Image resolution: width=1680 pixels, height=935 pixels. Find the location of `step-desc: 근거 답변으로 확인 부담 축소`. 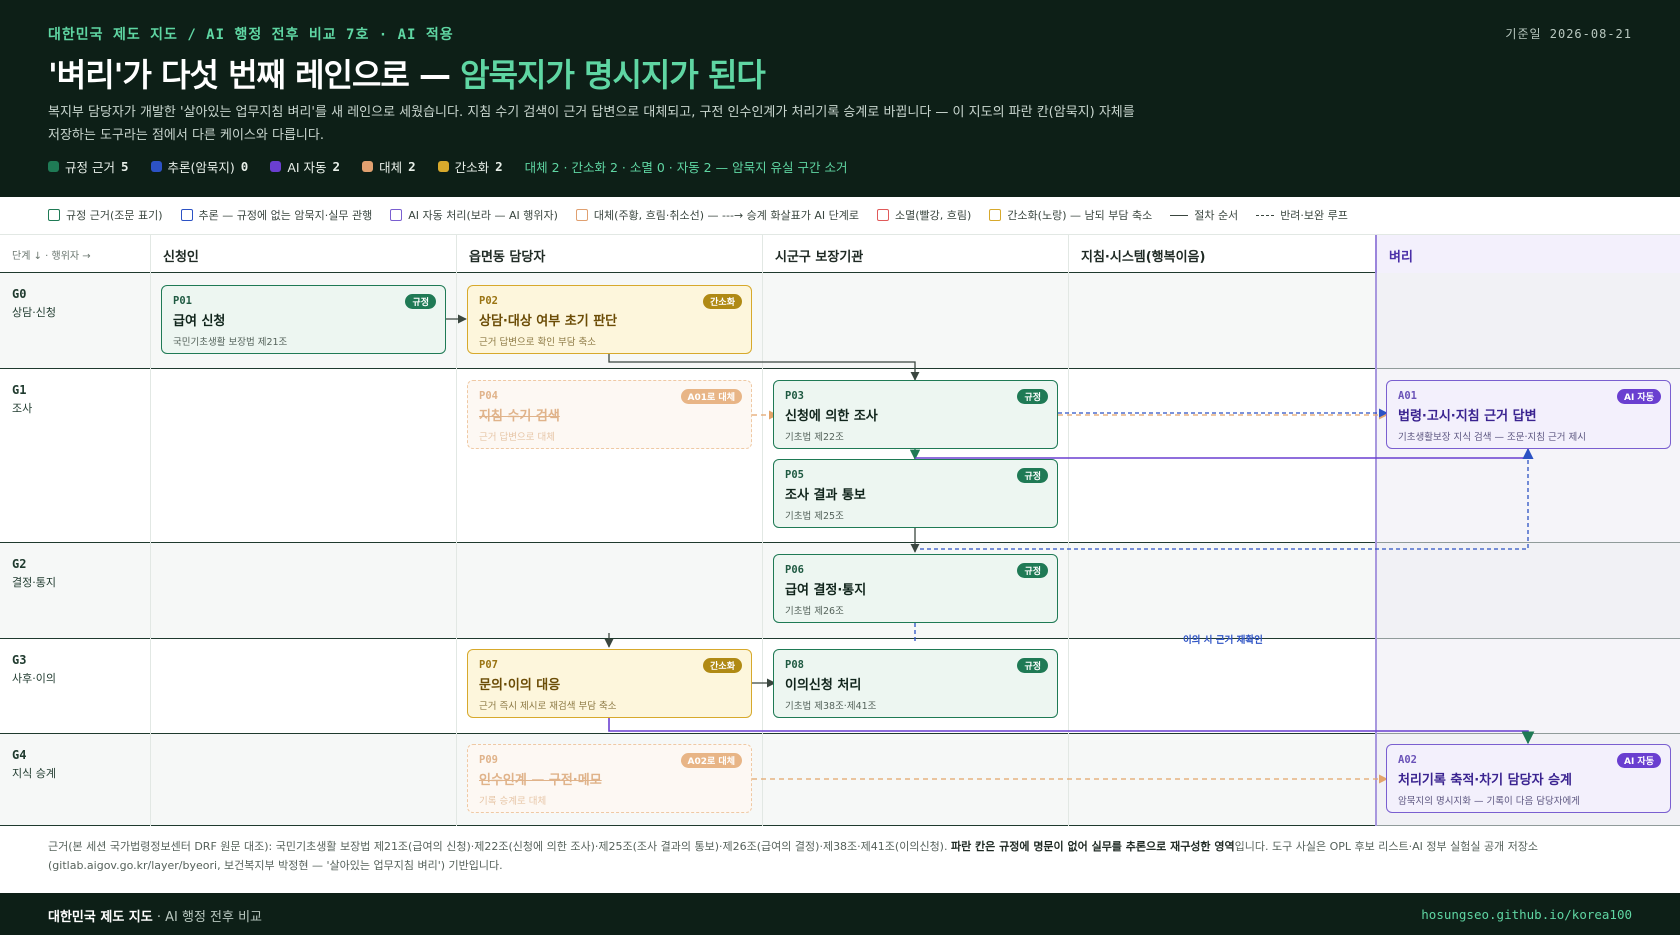

step-desc: 근거 답변으로 확인 부담 축소 is located at coordinates (537, 342).